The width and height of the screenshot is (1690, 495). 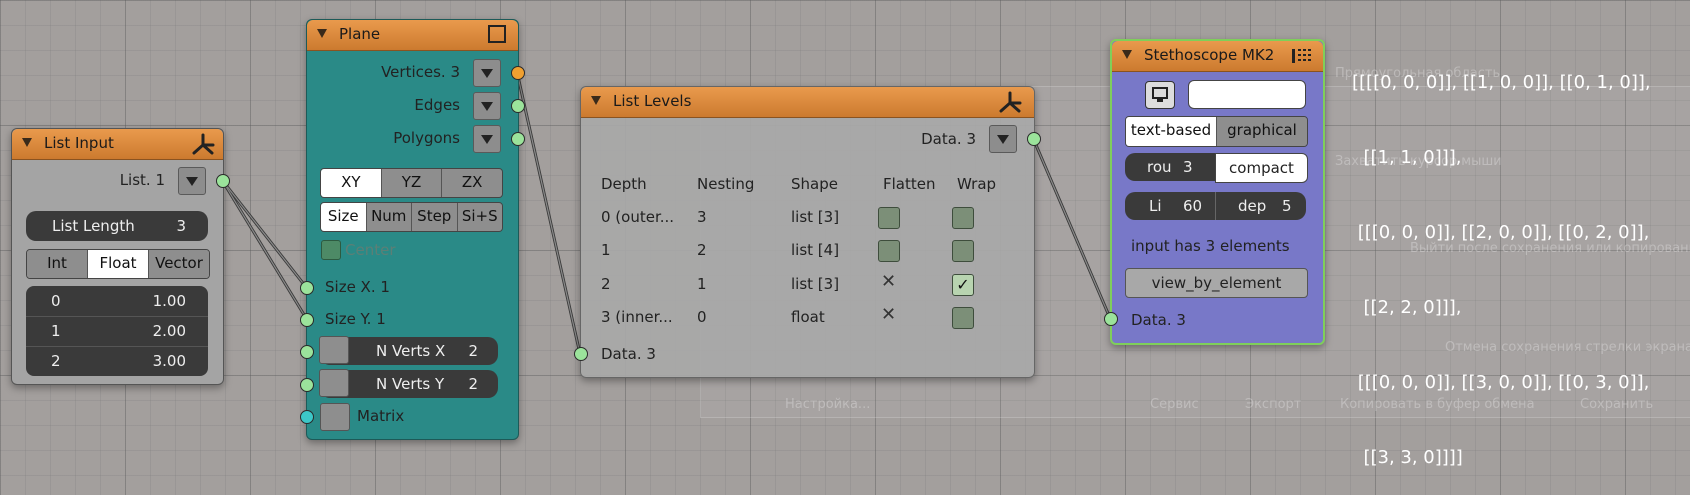 What do you see at coordinates (1407, 457) in the screenshot?
I see `output-line: [[3, 3, 0]]]]` at bounding box center [1407, 457].